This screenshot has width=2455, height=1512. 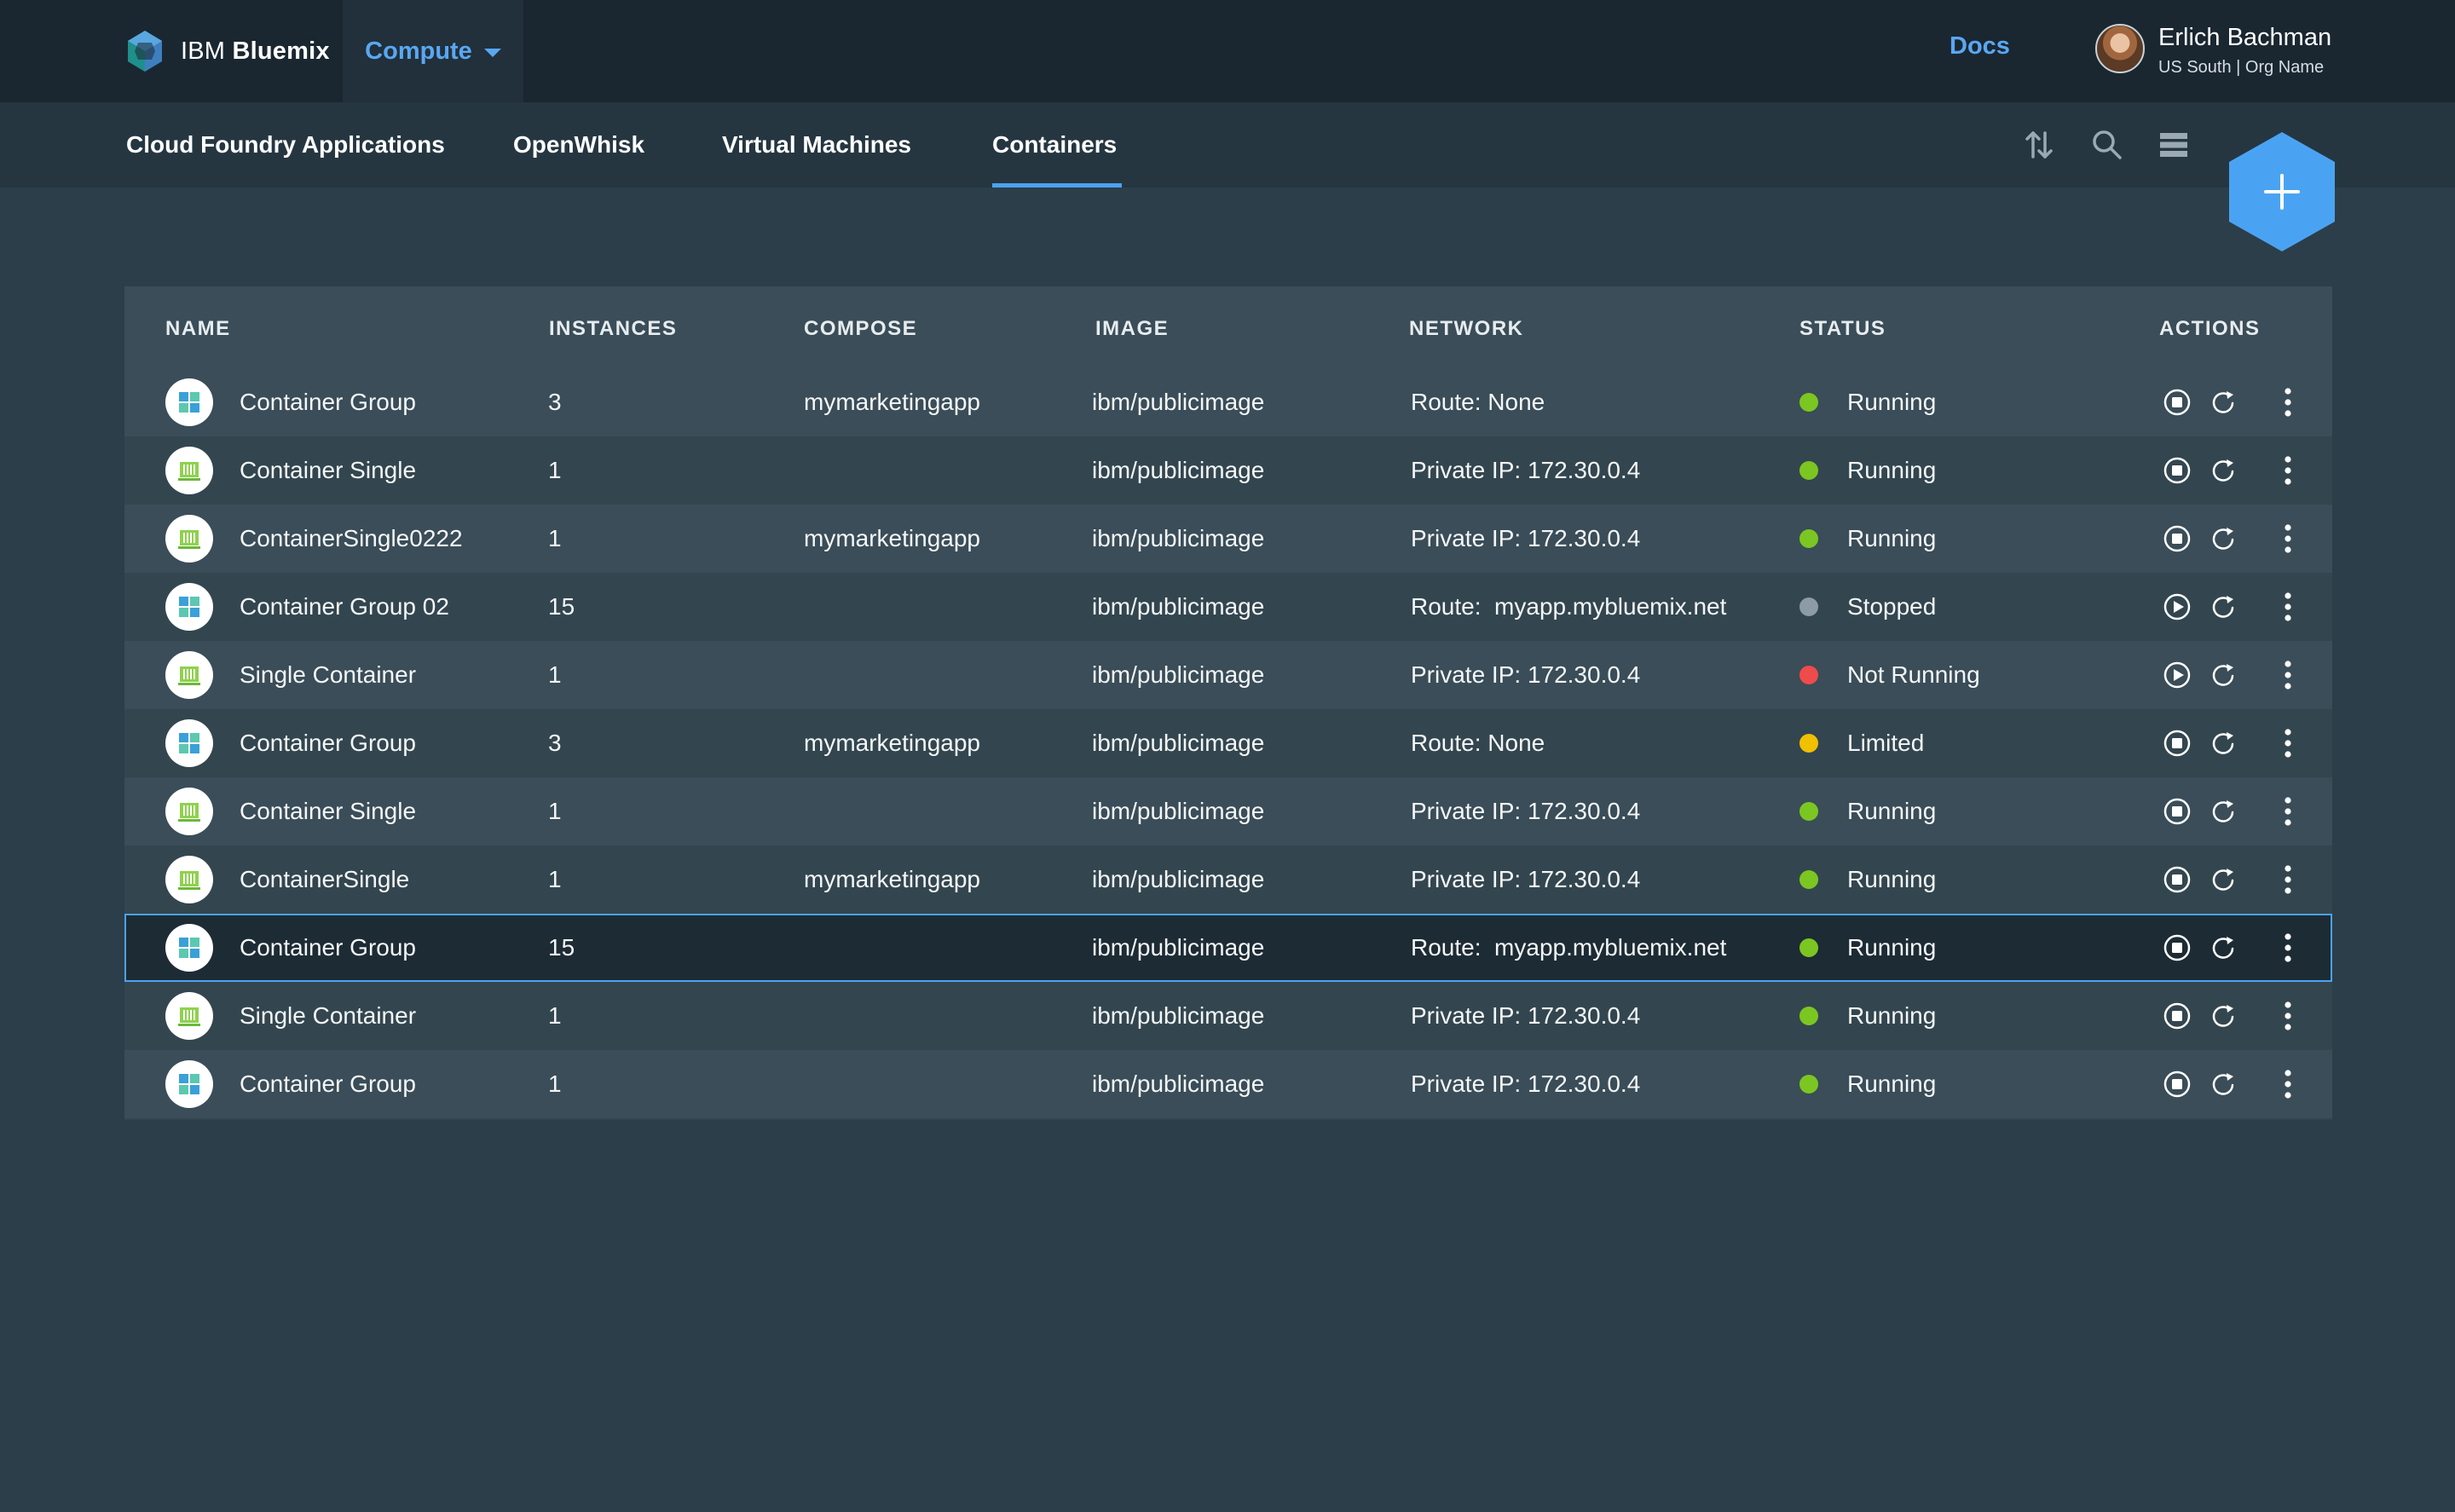 What do you see at coordinates (2107, 145) in the screenshot?
I see `search-icon` at bounding box center [2107, 145].